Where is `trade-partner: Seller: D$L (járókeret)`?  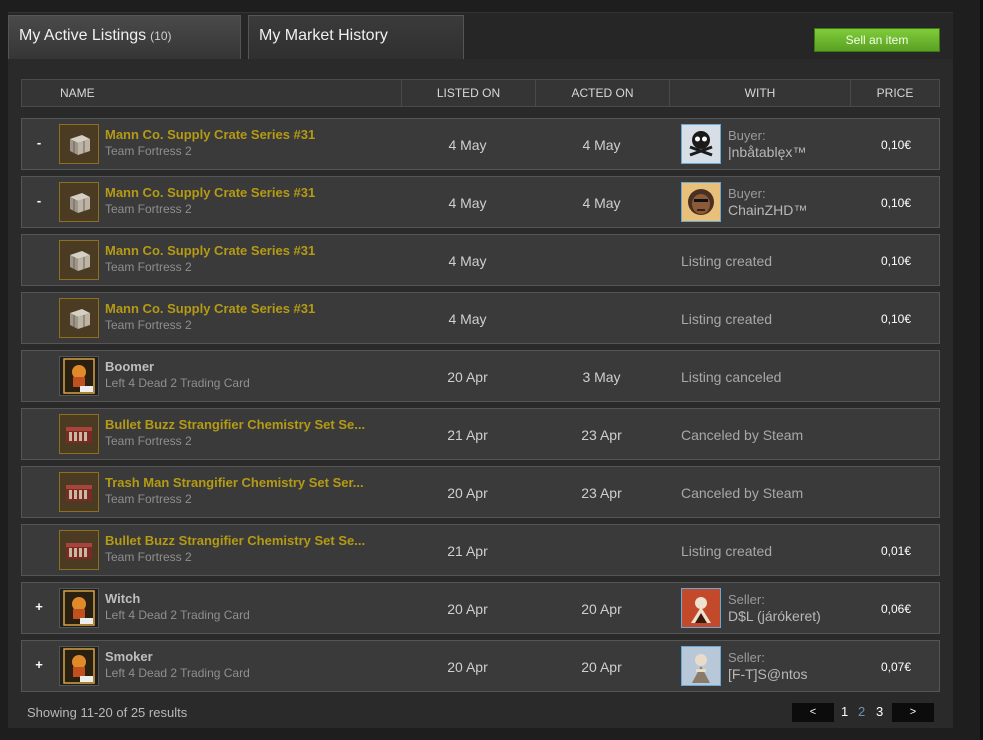 trade-partner: Seller: D$L (járókeret) is located at coordinates (774, 608).